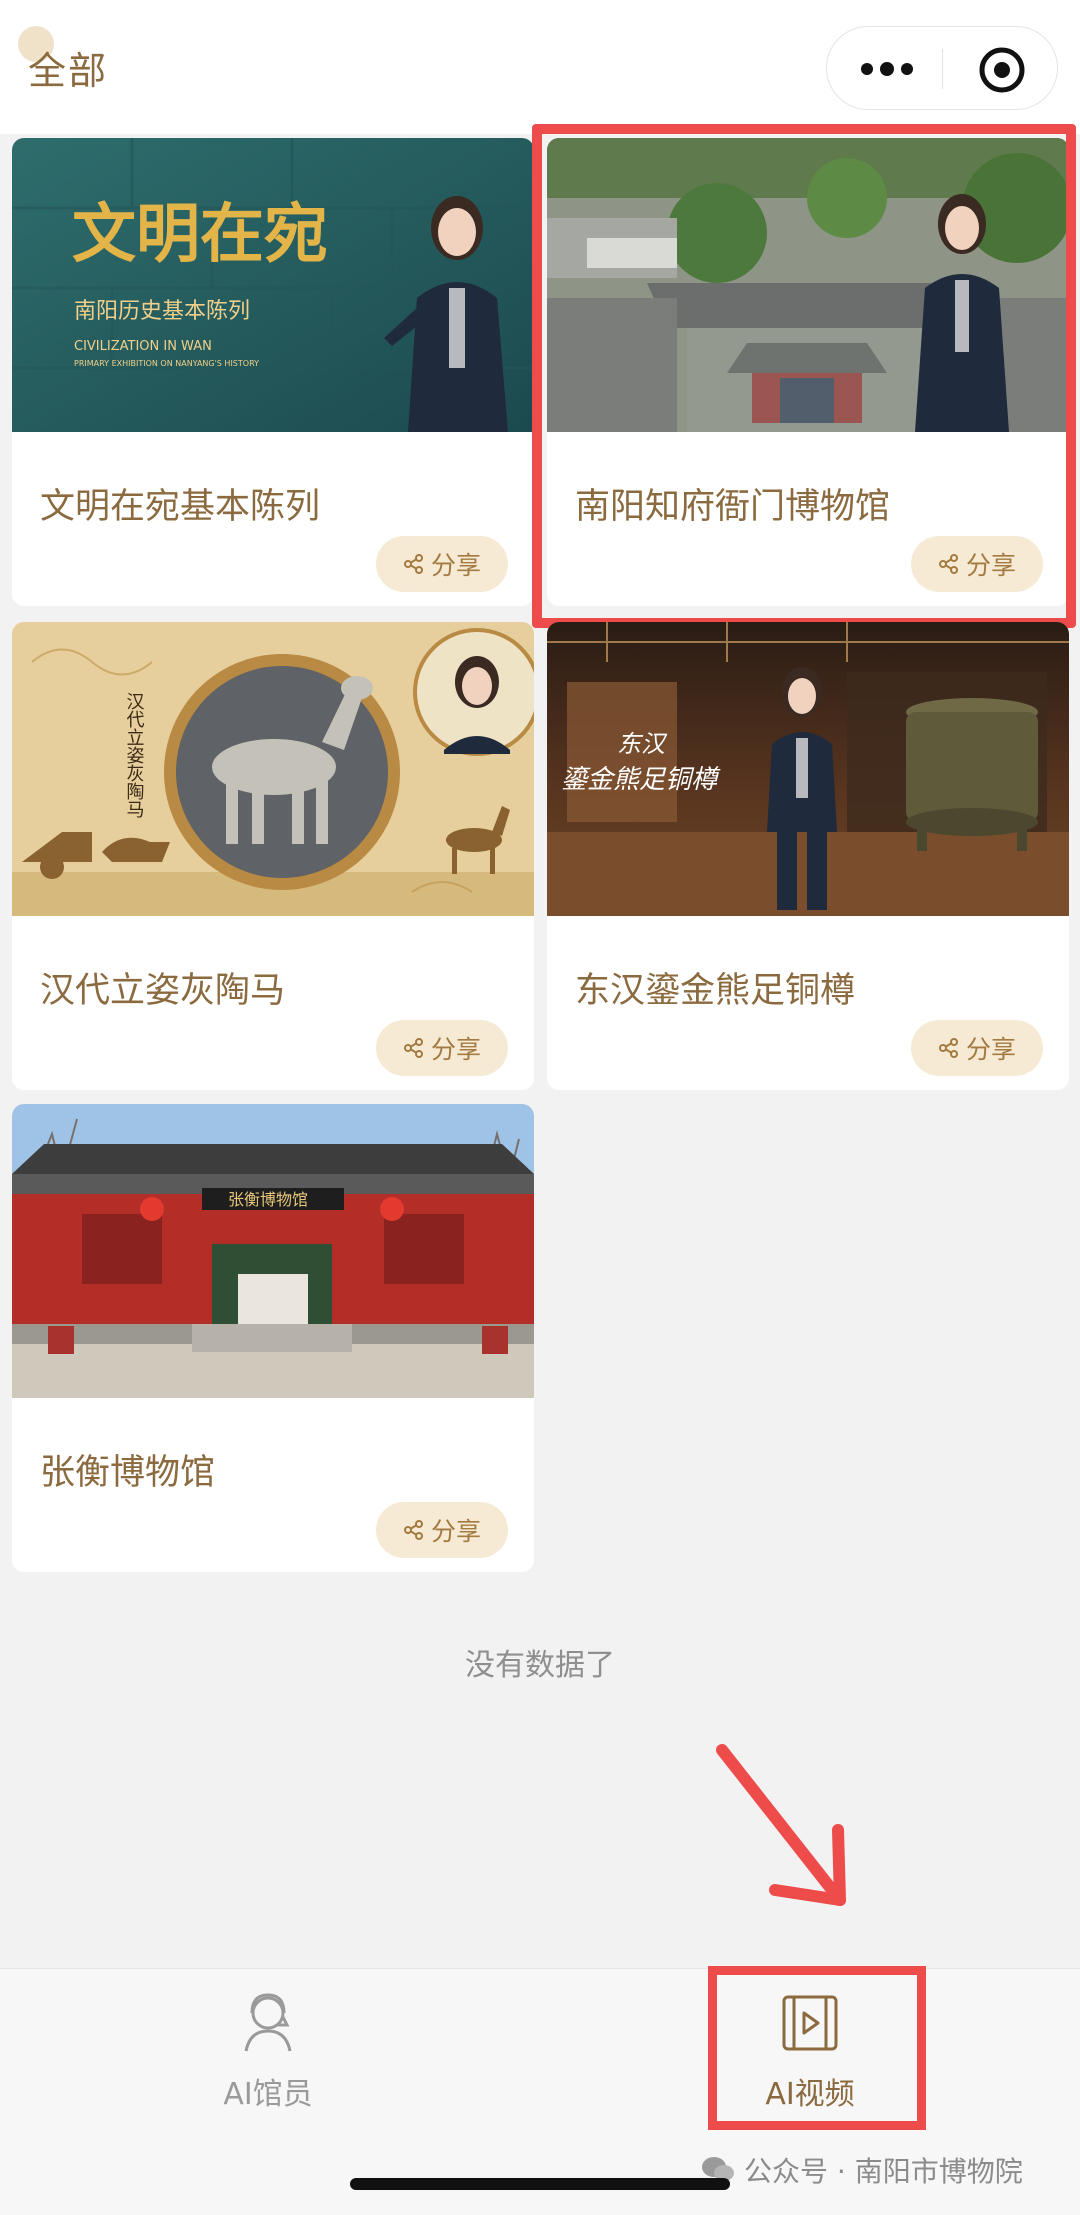  Describe the element at coordinates (273, 1251) in the screenshot. I see `video-thumbnail: 张衡博物馆` at that location.